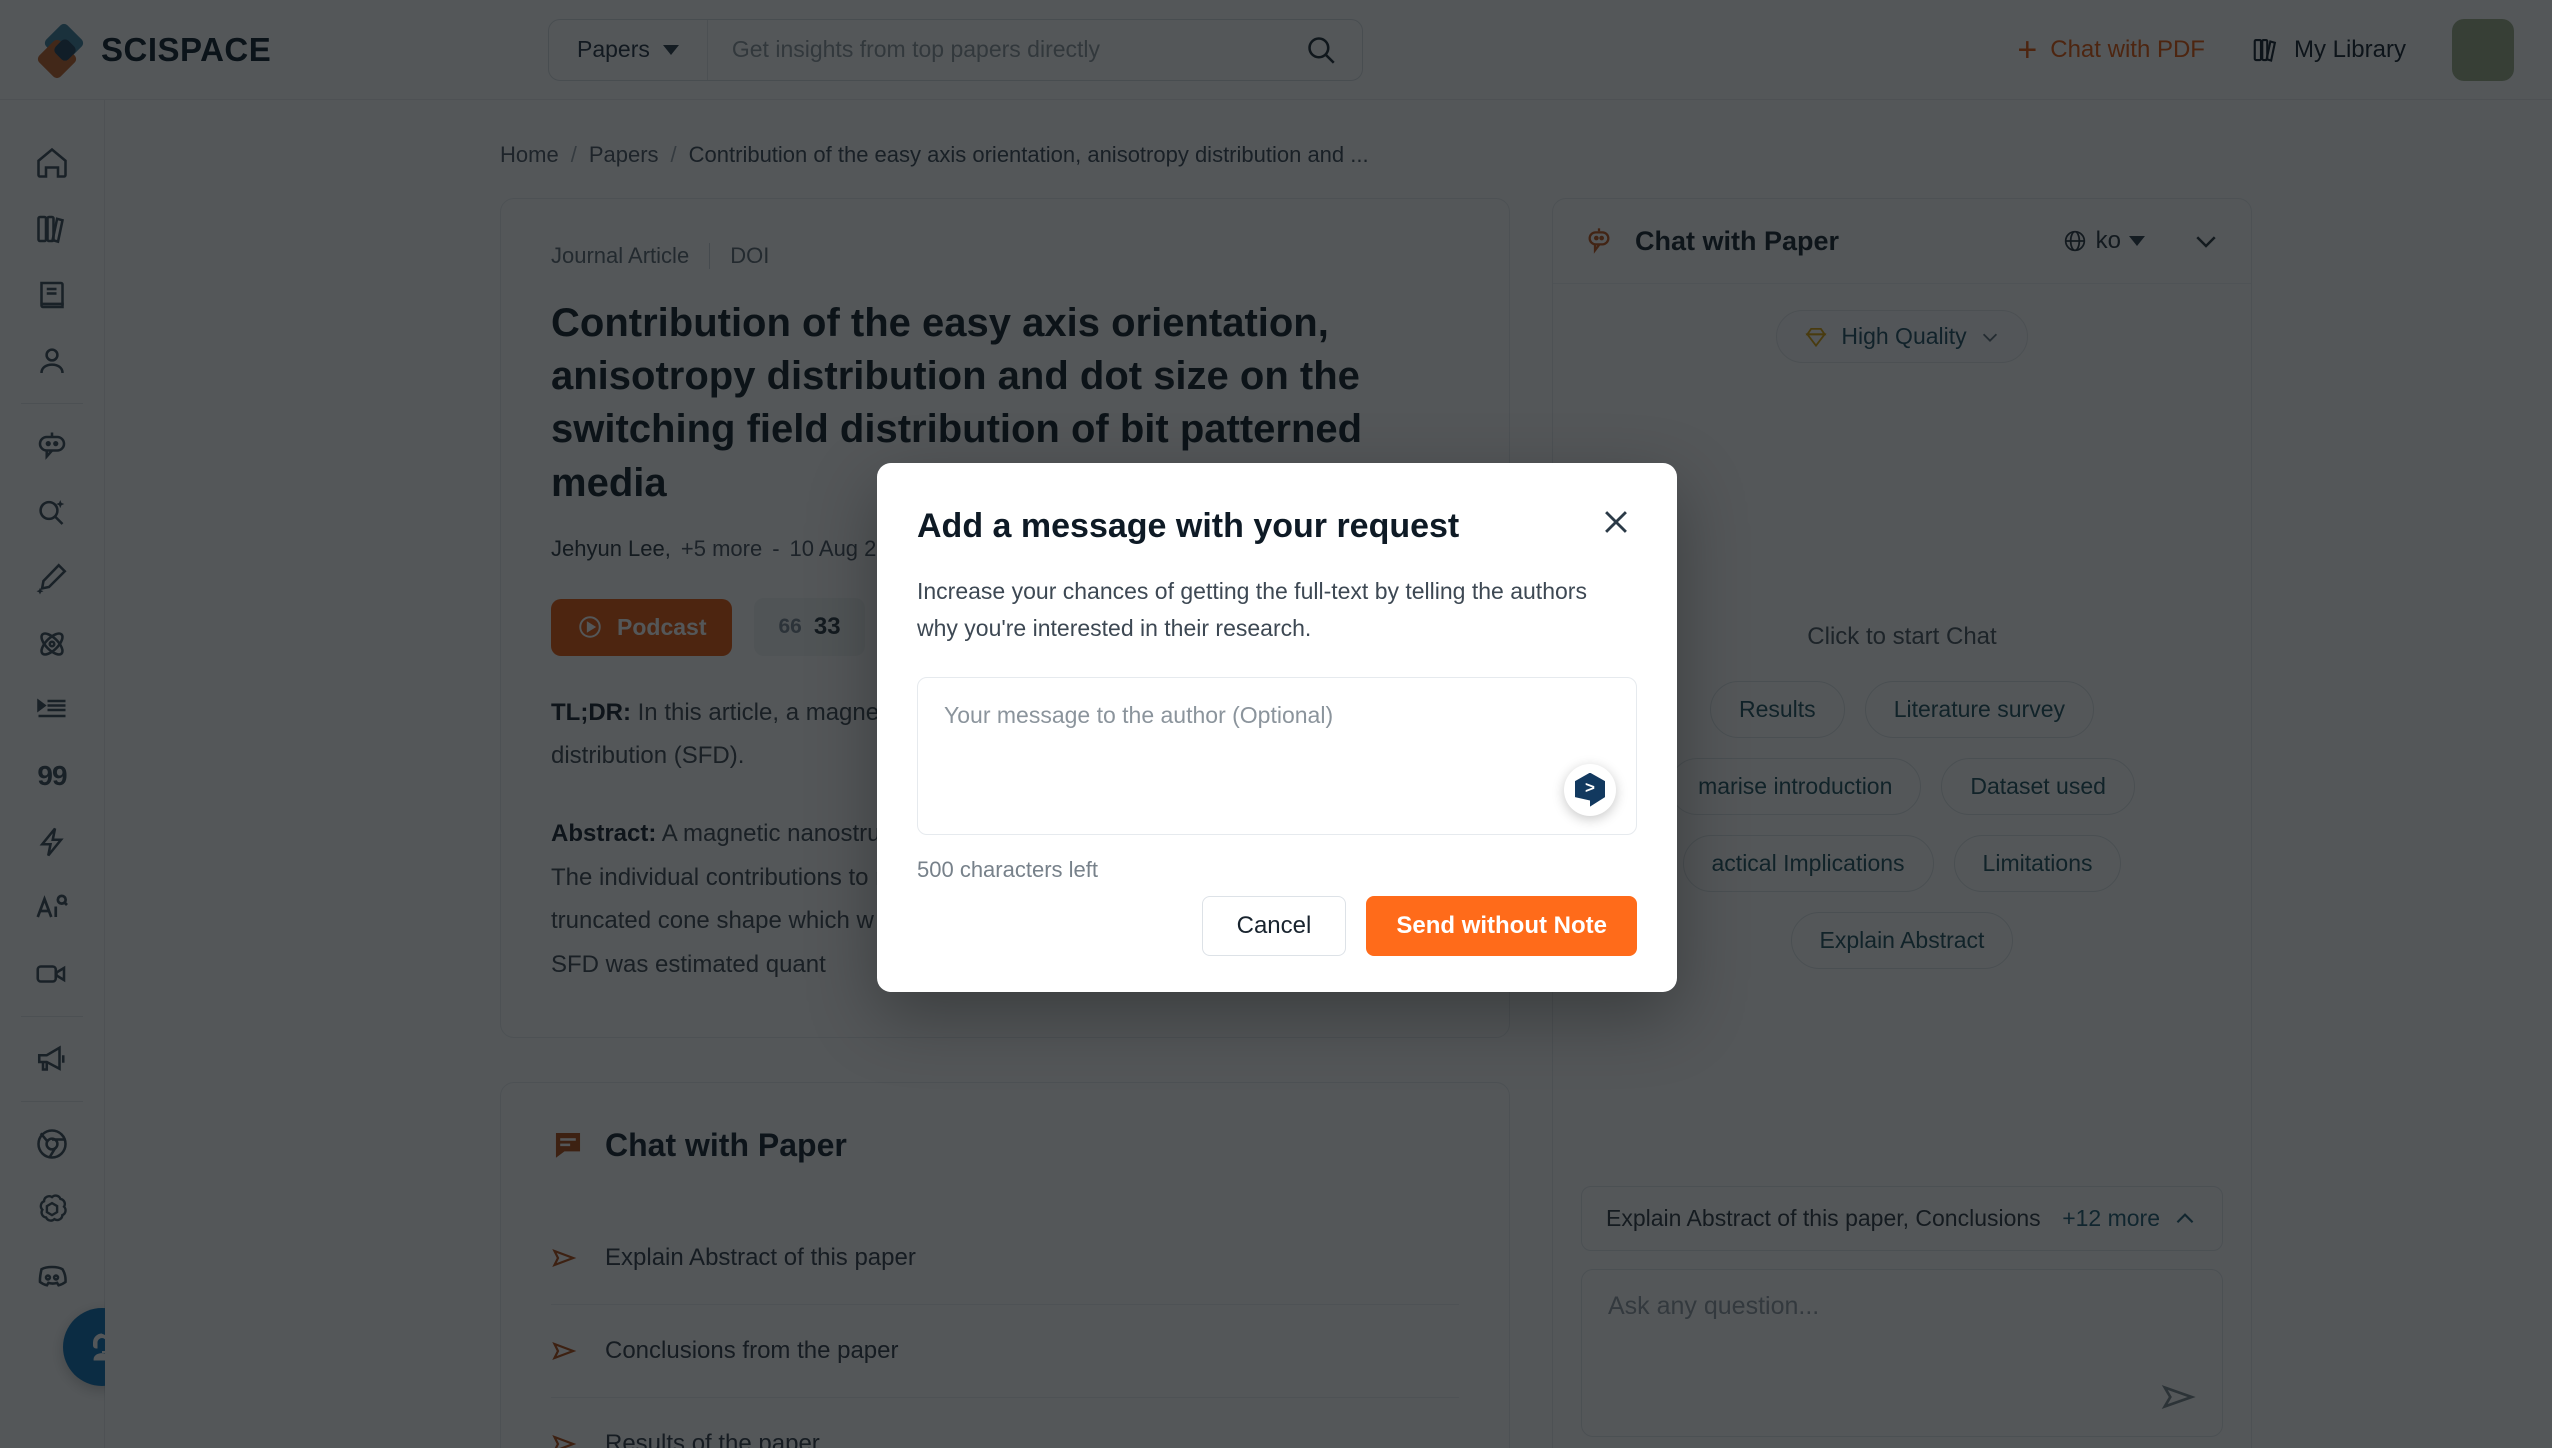 This screenshot has height=1448, width=2552. I want to click on message-placeholder: Your message to the author (Optional), so click(1139, 714).